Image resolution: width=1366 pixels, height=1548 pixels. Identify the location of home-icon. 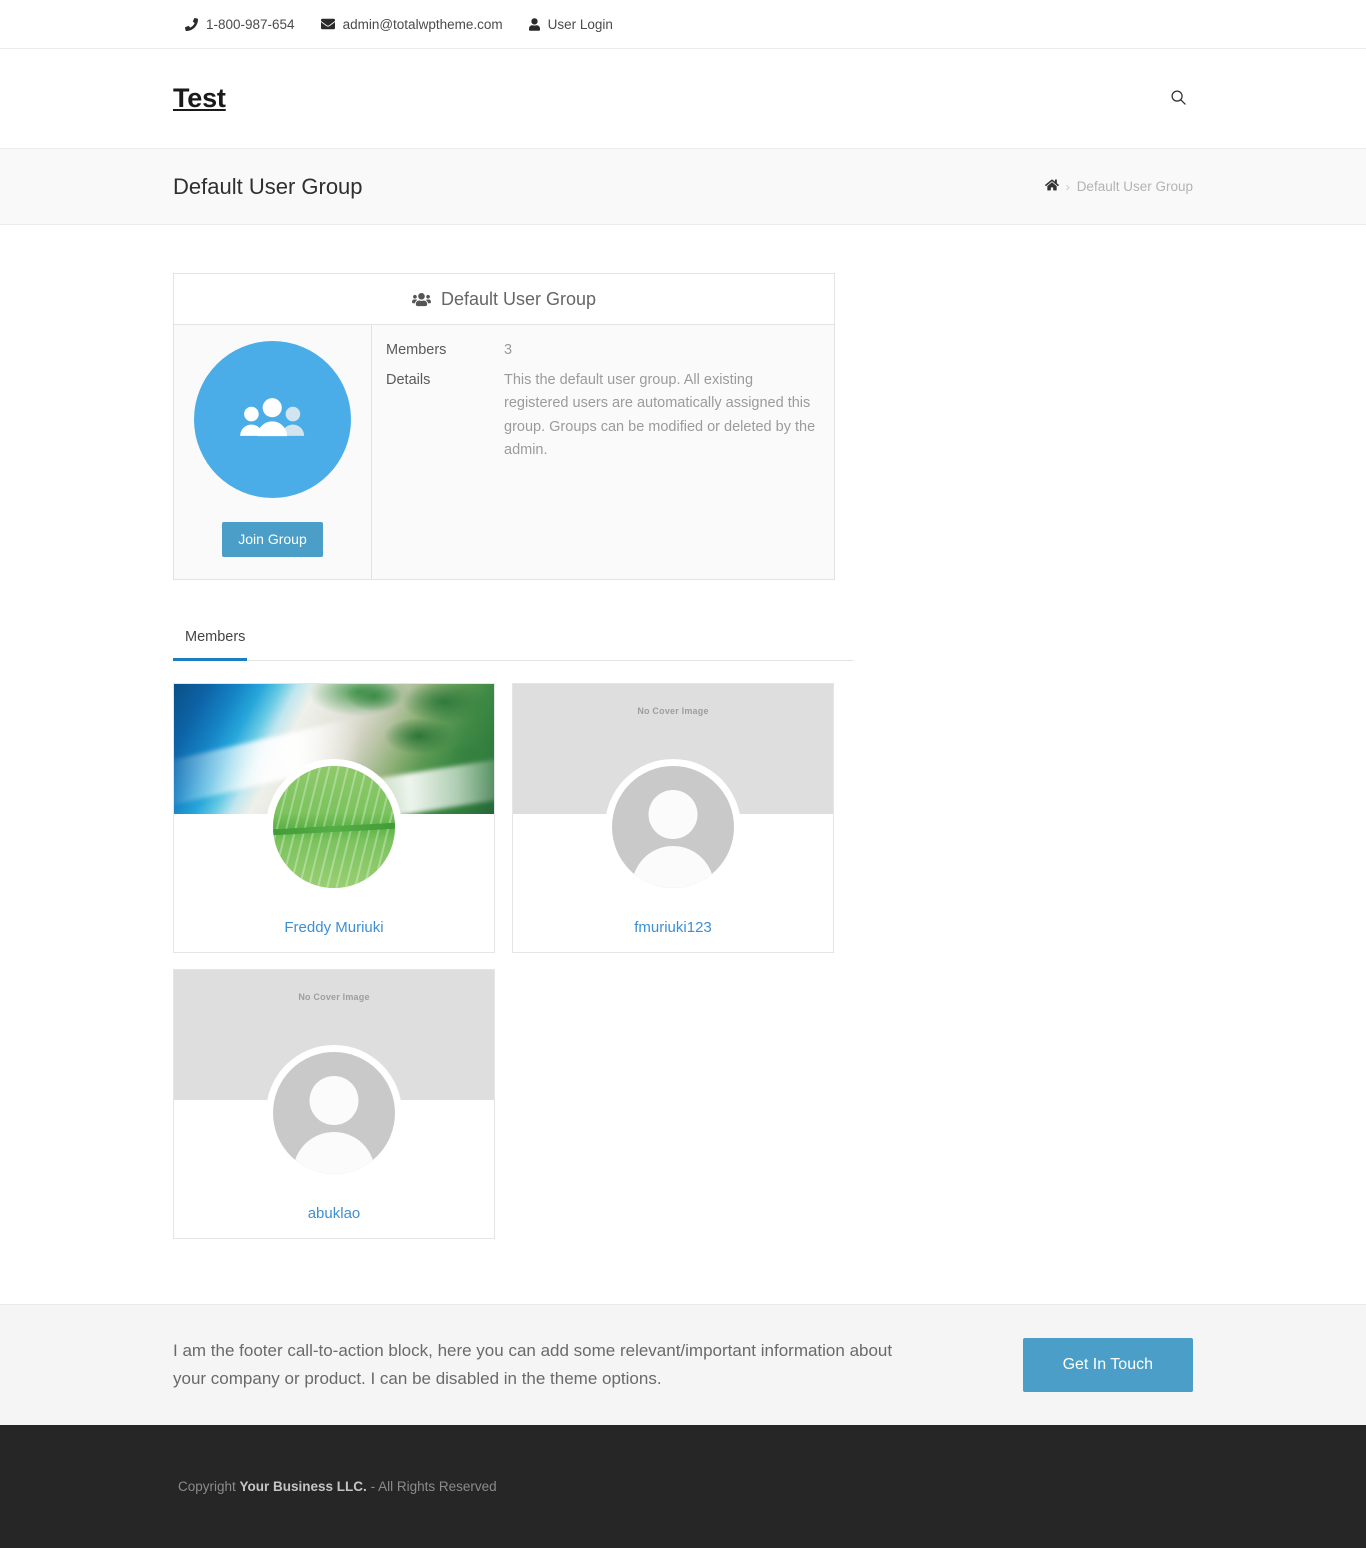
(1051, 186).